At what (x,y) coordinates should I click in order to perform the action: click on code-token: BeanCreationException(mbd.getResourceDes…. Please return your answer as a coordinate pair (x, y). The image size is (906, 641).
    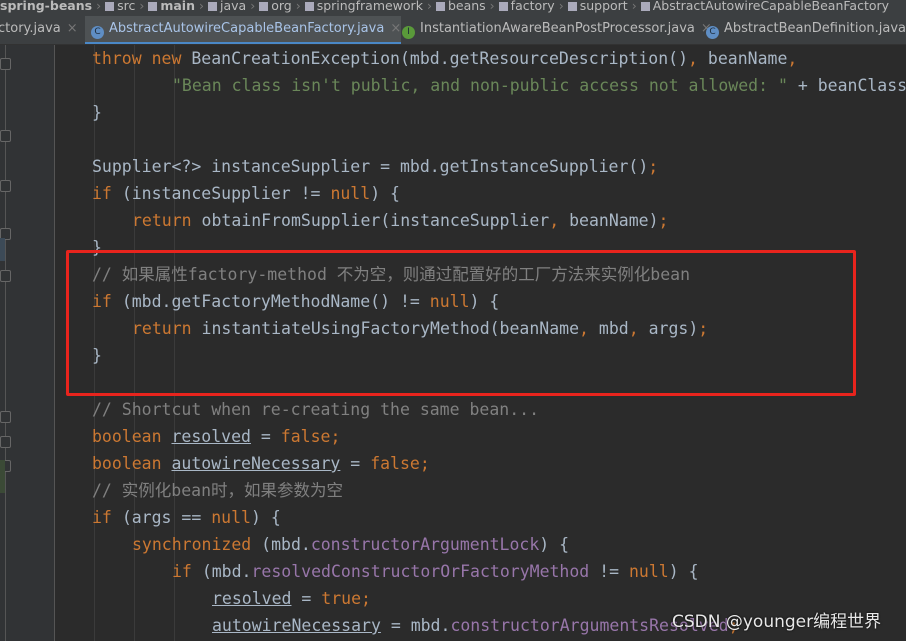
    Looking at the image, I should click on (440, 58).